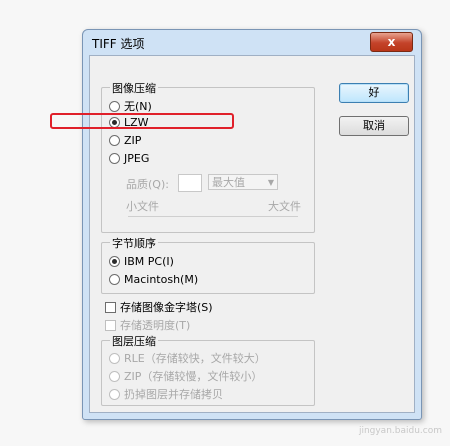 The width and height of the screenshot is (450, 446). Describe the element at coordinates (134, 88) in the screenshot. I see `image-compression-legend: 图像压缩` at that location.